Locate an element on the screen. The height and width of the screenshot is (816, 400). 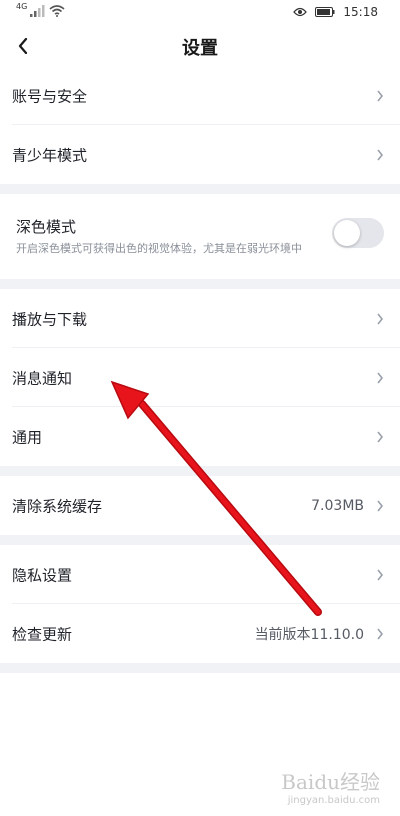
status-bar: 4G 15:18 is located at coordinates (200, 13).